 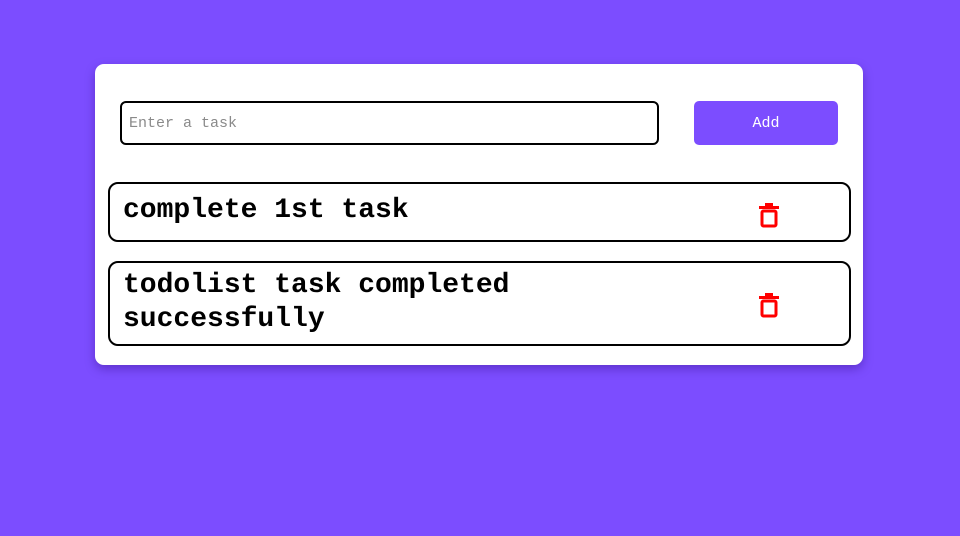 I want to click on task-input, so click(x=389, y=123).